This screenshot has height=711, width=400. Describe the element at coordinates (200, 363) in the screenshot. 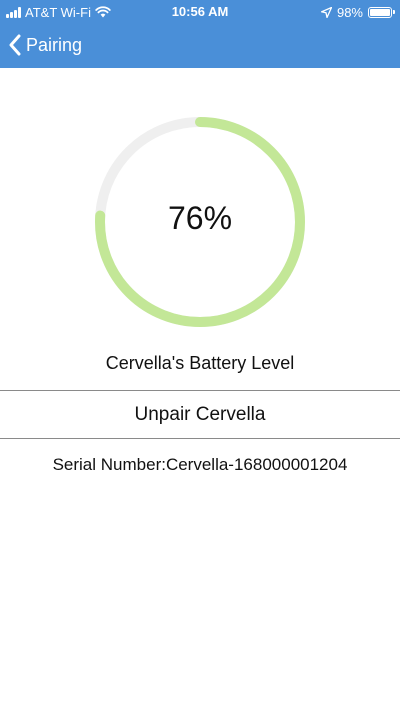

I see `battery-level-label: Cervella's Battery Level` at that location.